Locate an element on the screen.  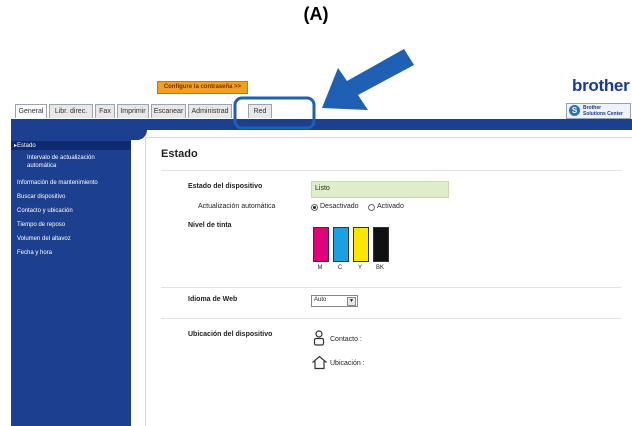
solutions-center-line2: Solutions Center is located at coordinates (603, 114).